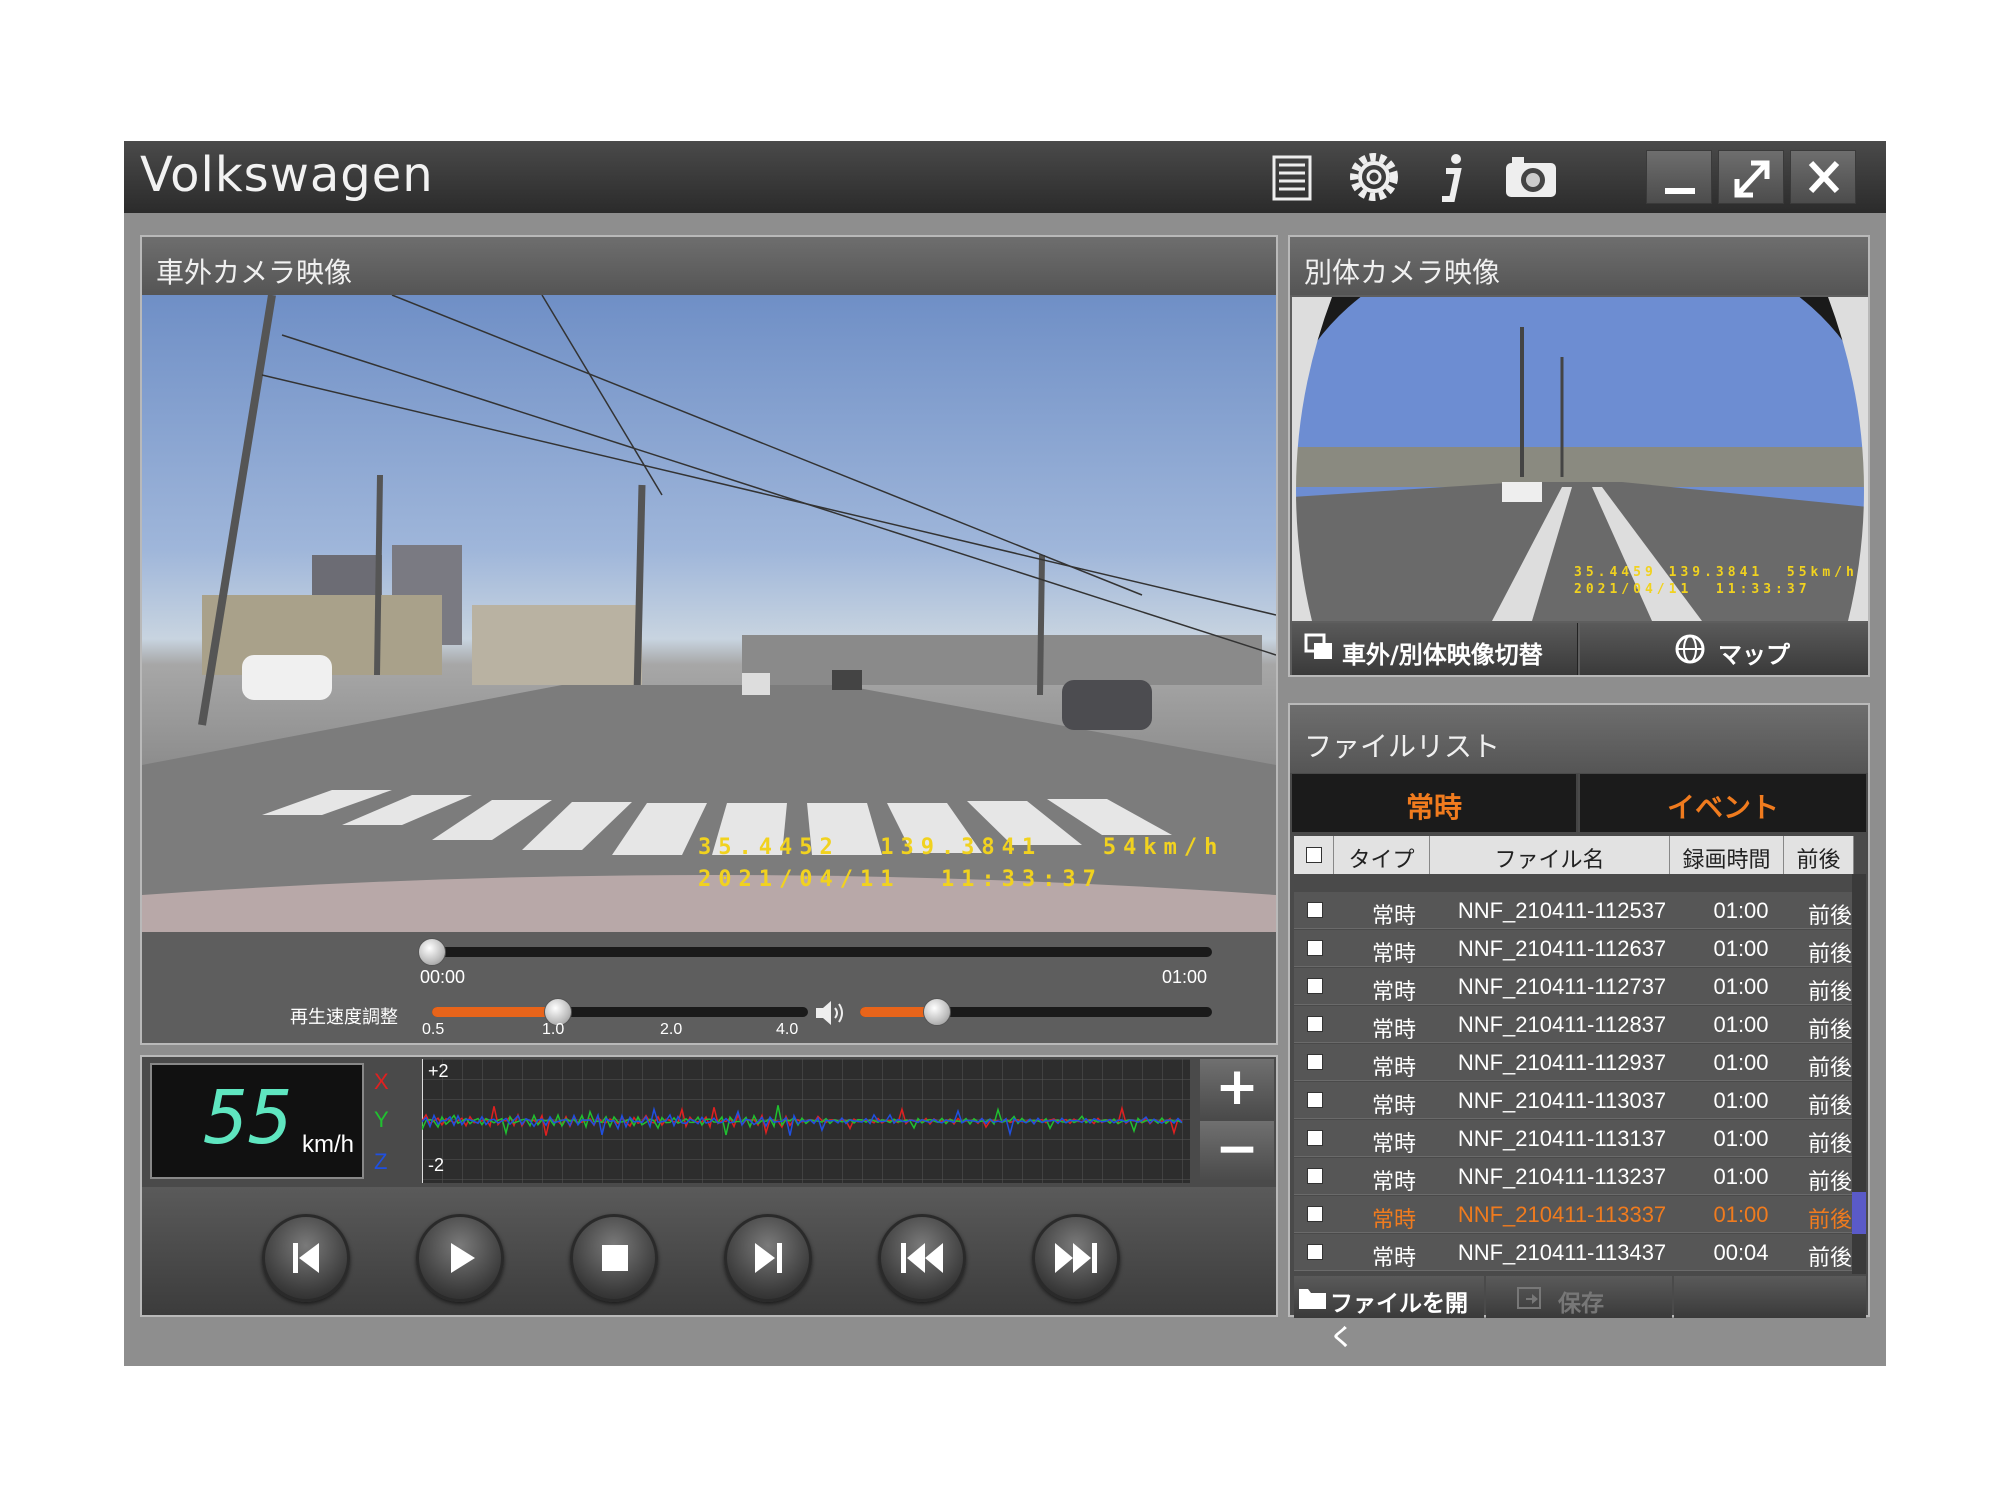  What do you see at coordinates (1716, 572) in the screenshot?
I see `sub-osd-gps-speed: 35.4459 139.3841 55km/h` at bounding box center [1716, 572].